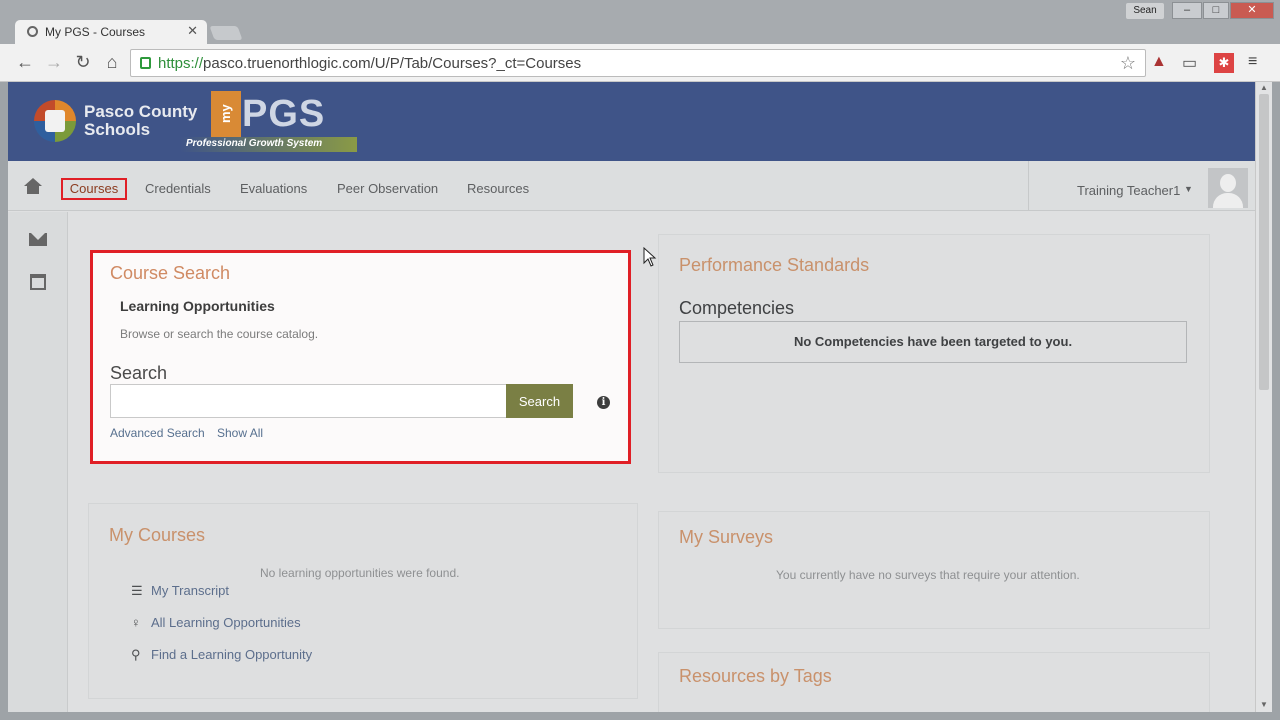 This screenshot has height=720, width=1280. I want to click on resources-by-tags-card: Resources by Tags, so click(934, 682).